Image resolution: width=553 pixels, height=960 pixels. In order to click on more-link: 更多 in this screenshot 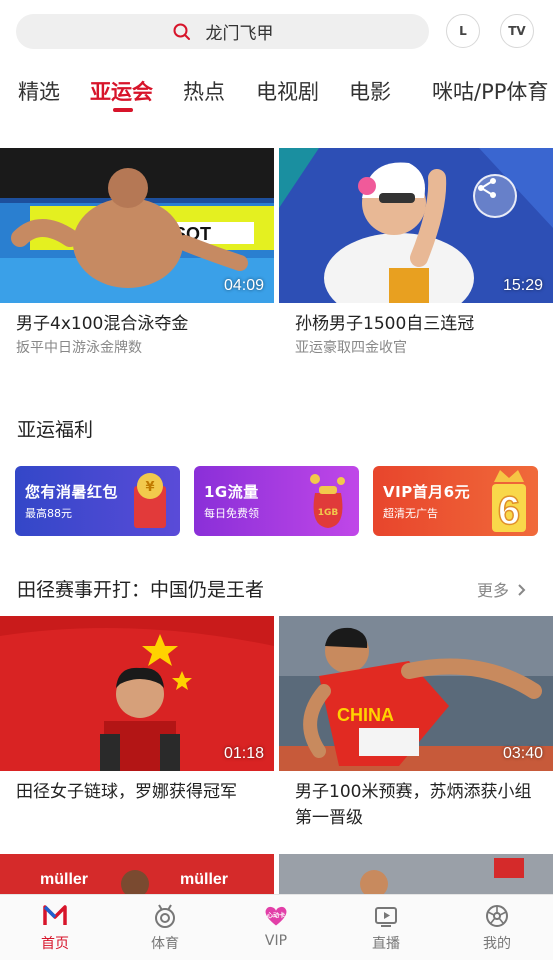, I will do `click(502, 589)`.